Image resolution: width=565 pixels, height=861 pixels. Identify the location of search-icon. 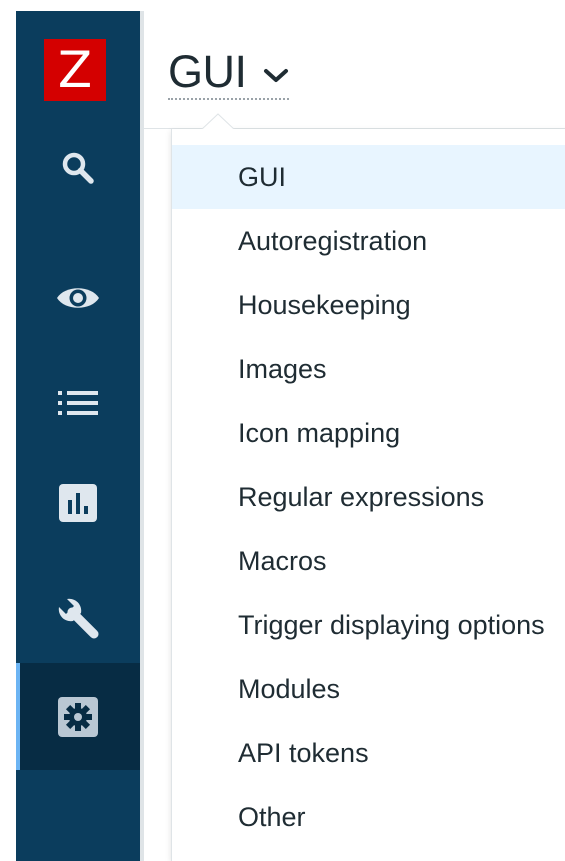
(78, 168).